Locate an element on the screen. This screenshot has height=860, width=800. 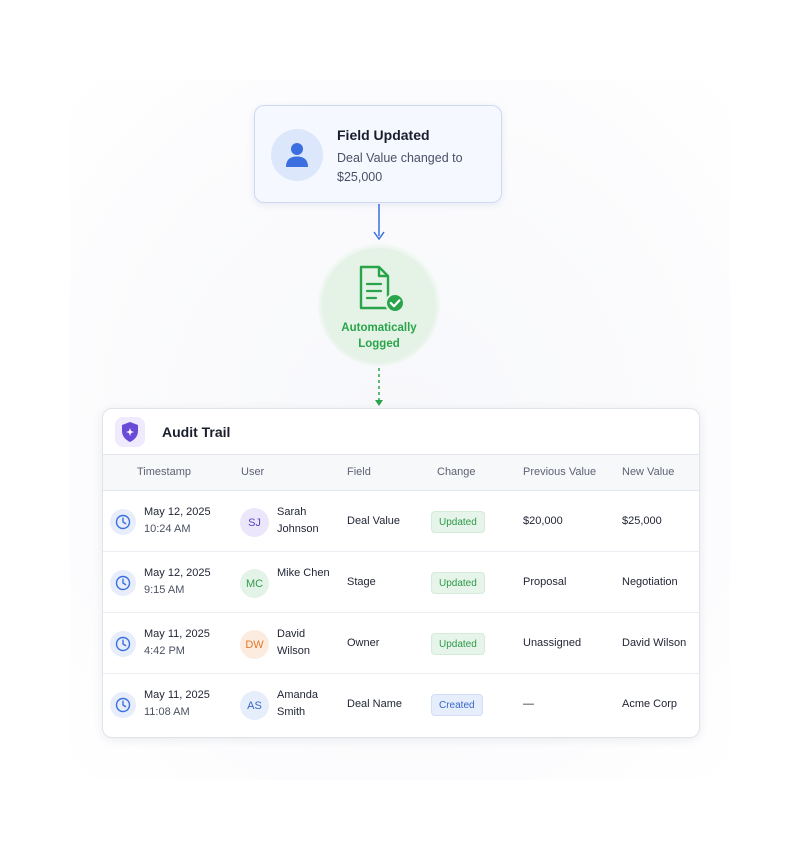
previous-value: — is located at coordinates (528, 704).